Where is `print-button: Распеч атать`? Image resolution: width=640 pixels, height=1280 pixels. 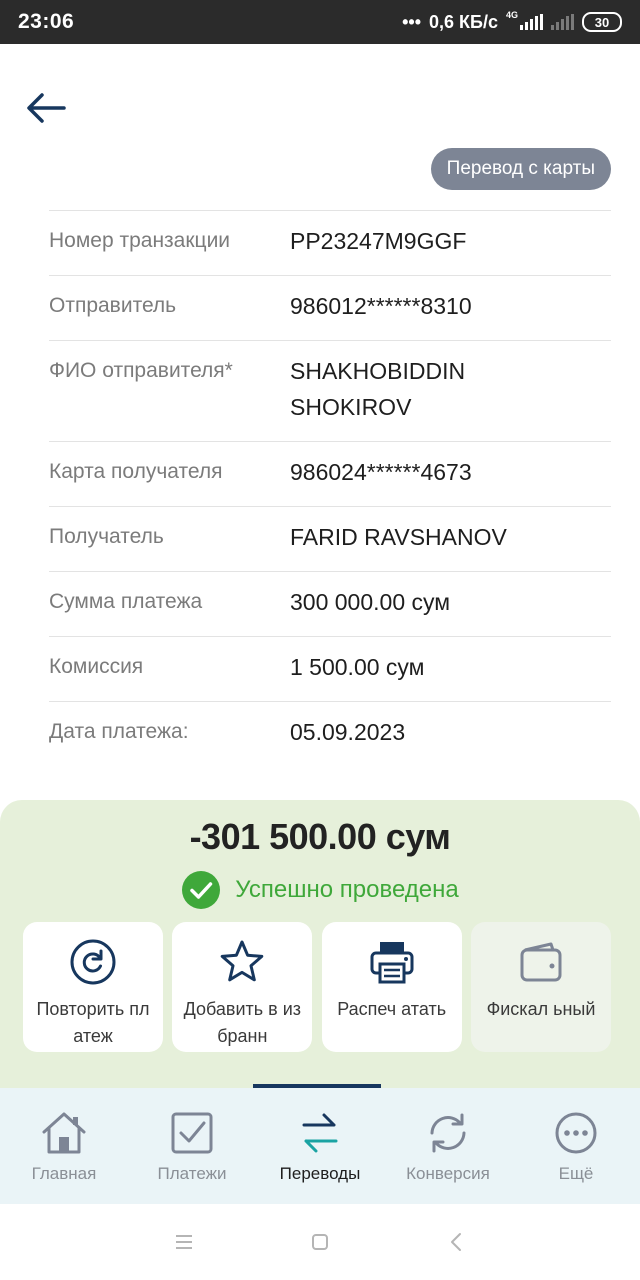 print-button: Распеч атать is located at coordinates (391, 987).